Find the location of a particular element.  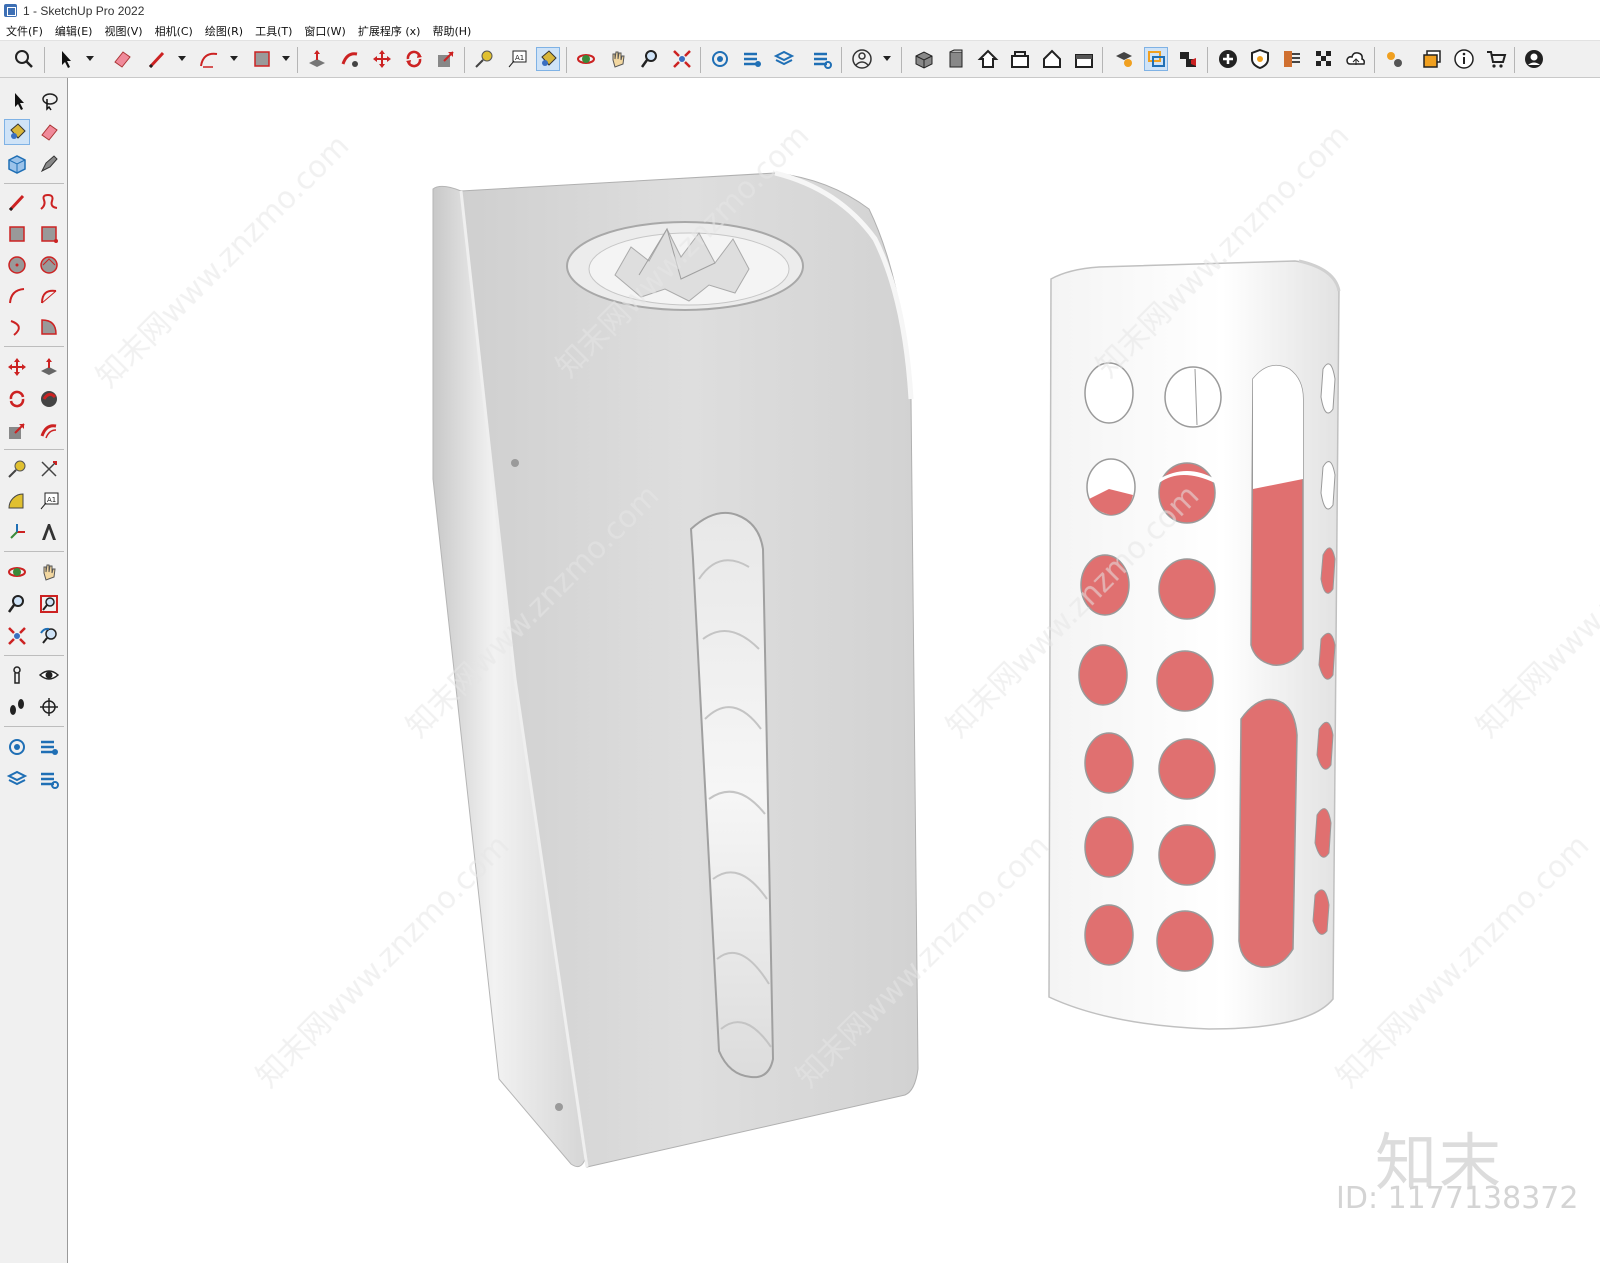

walk-icon is located at coordinates (17, 707).